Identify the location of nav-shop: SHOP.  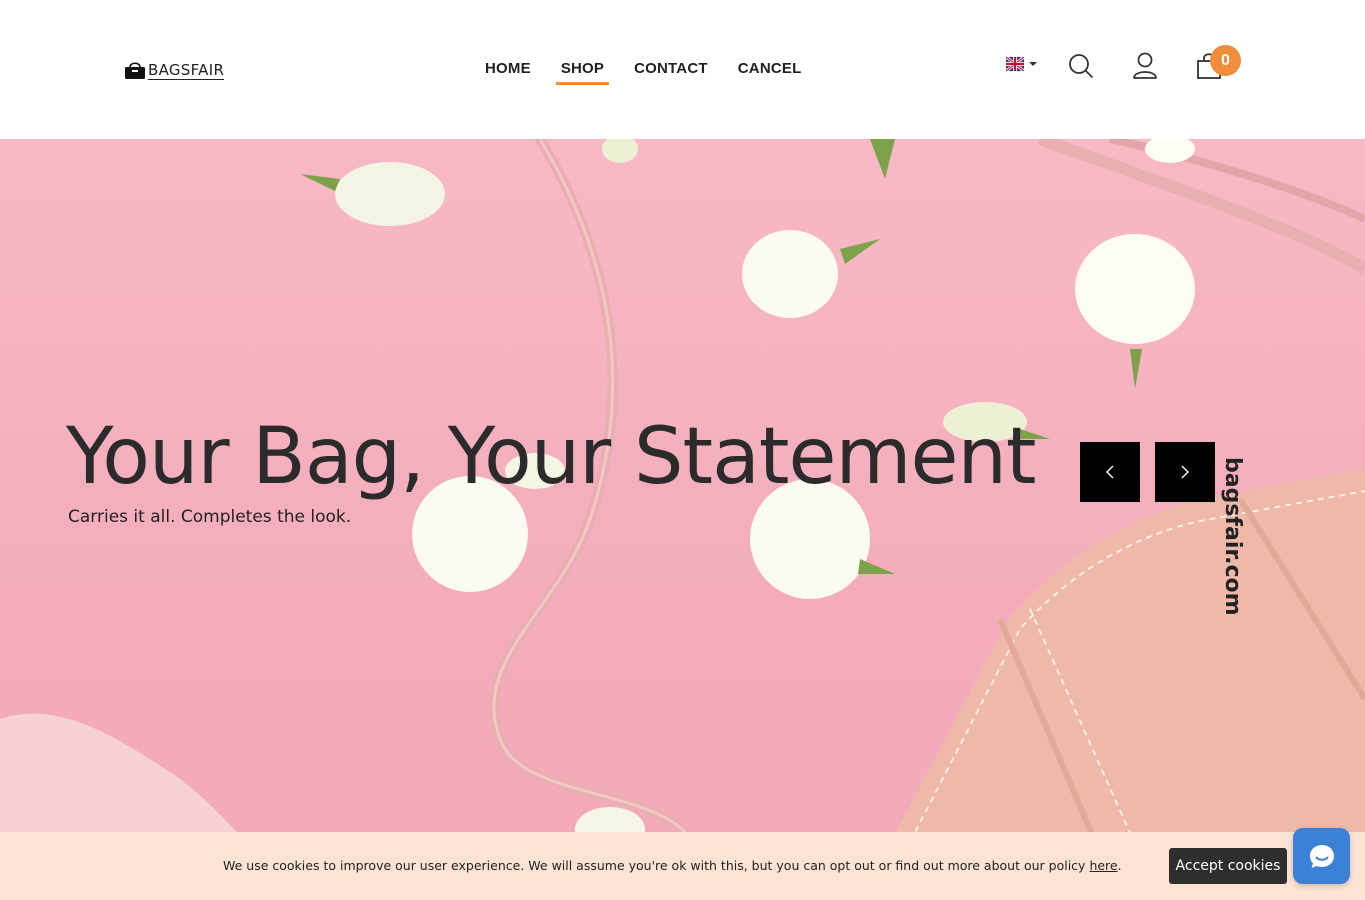
(582, 68).